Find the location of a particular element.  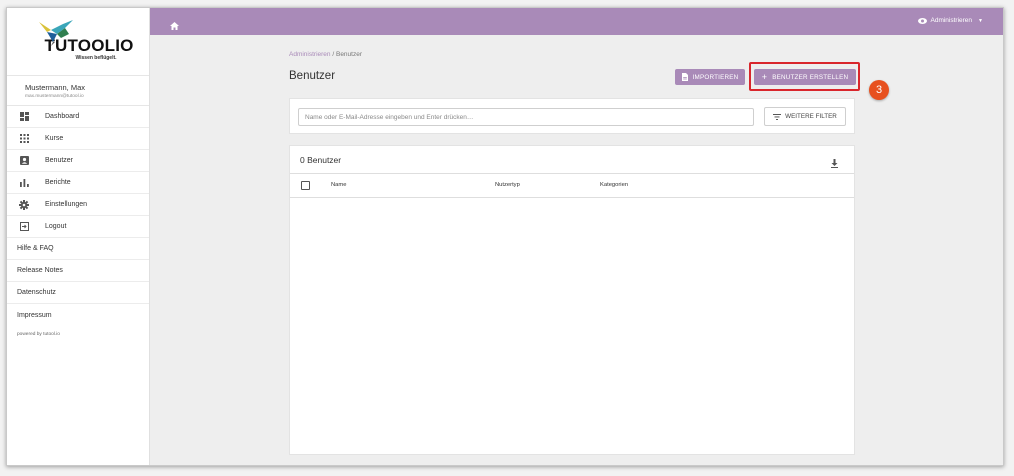

user-email: max.mustermann@tutool.io is located at coordinates (54, 96).